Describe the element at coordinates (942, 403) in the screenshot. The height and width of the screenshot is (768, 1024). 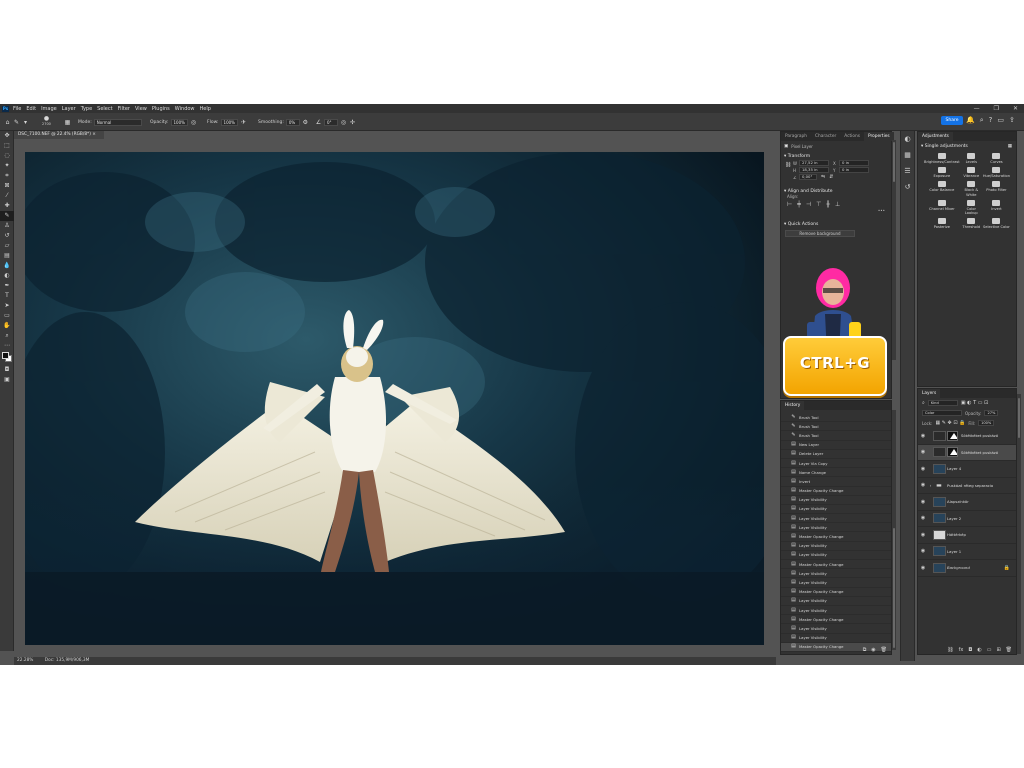
I see `layer-kind-filter: Kind` at that location.